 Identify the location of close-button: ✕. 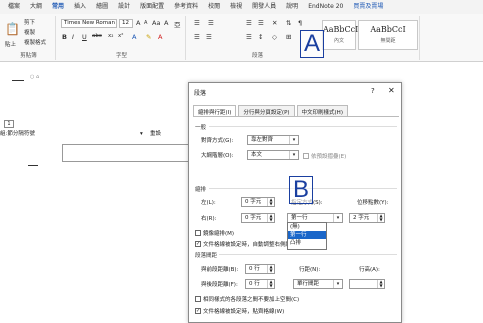
(391, 90).